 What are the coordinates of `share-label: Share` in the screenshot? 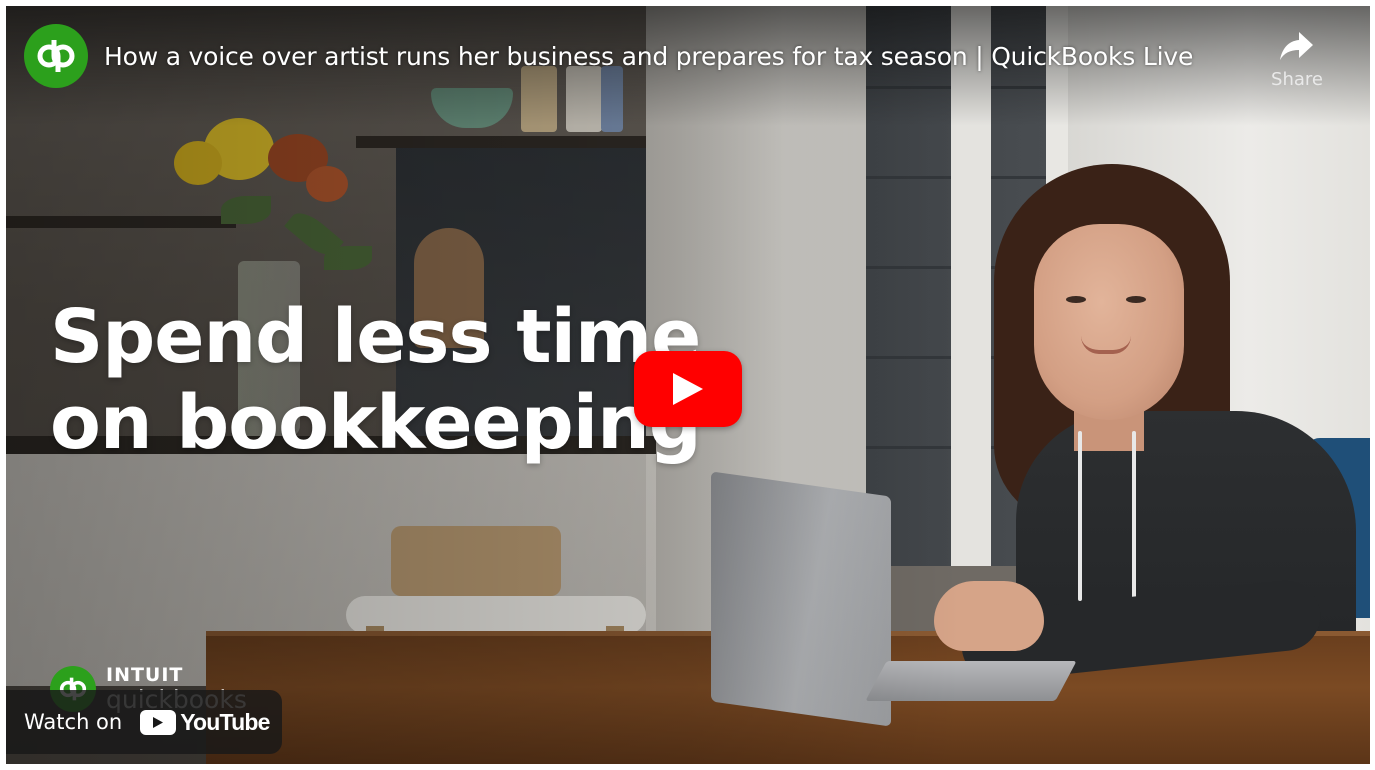 It's located at (1297, 79).